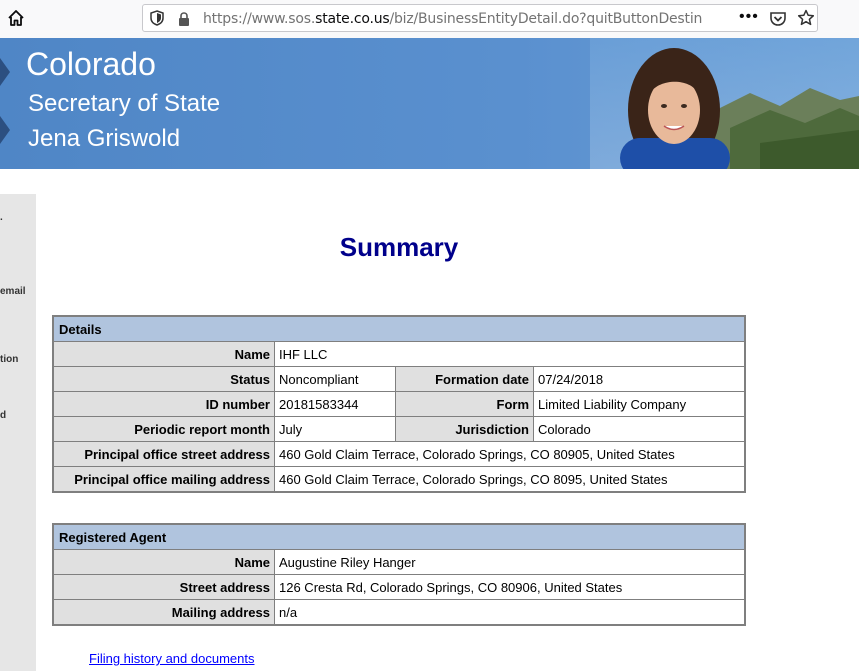  What do you see at coordinates (104, 138) in the screenshot?
I see `banner-official-name: Jena Griswold` at bounding box center [104, 138].